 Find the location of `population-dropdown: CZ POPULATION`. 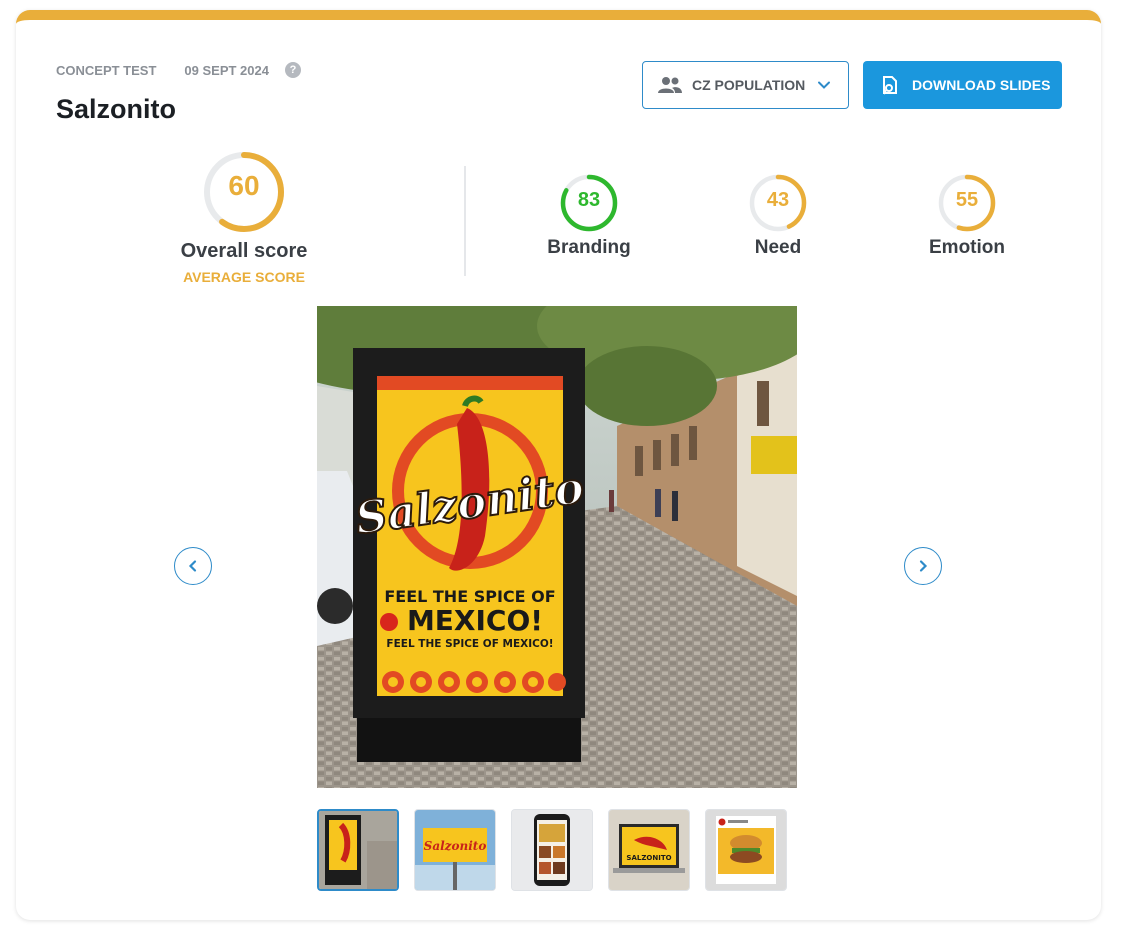

population-dropdown: CZ POPULATION is located at coordinates (745, 85).